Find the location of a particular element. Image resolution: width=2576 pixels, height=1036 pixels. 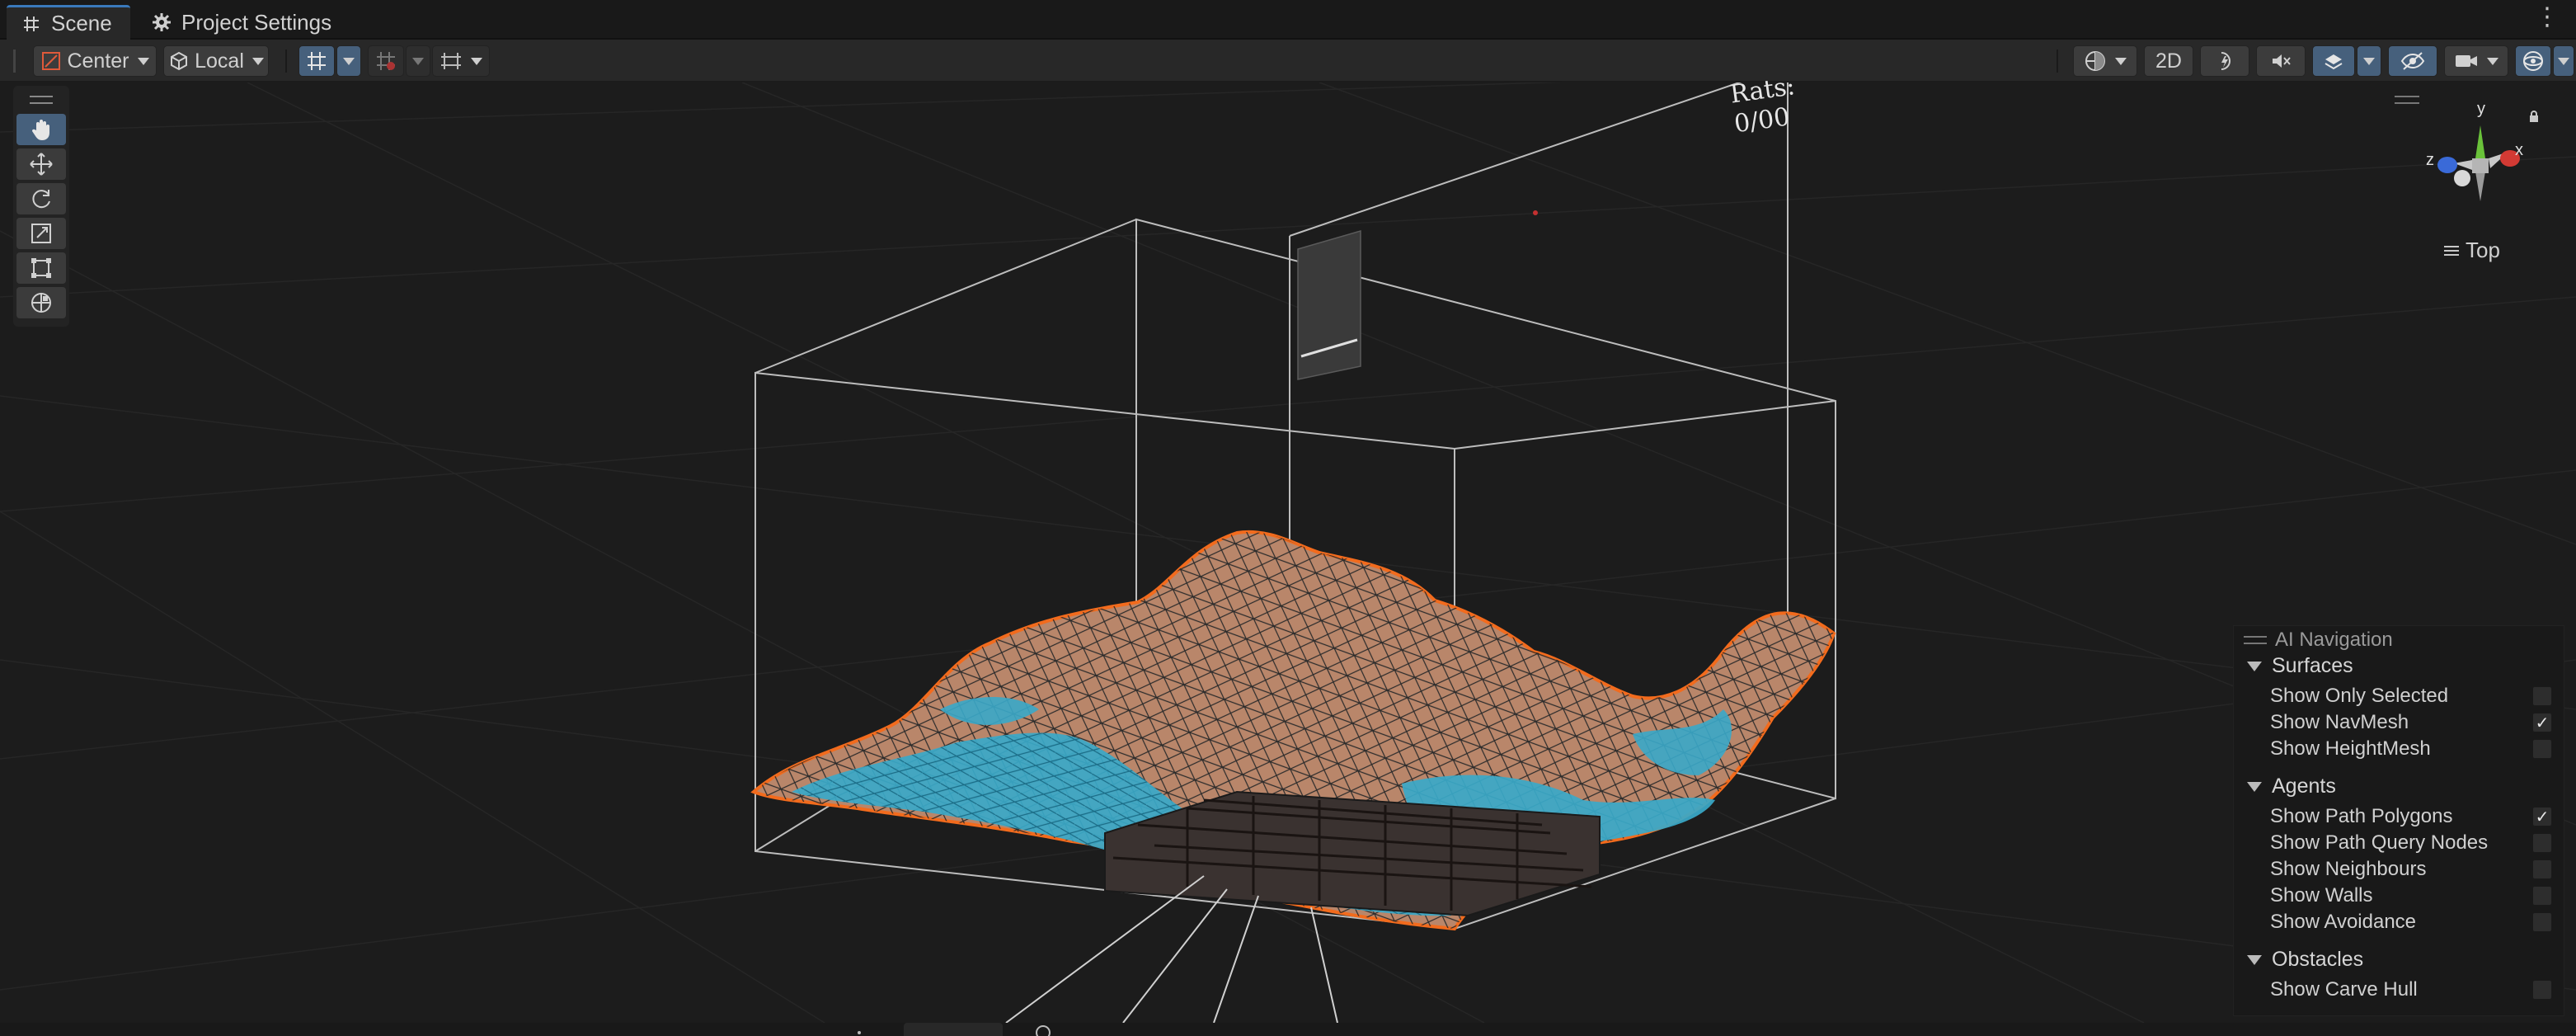

2d-mode-label: 2D is located at coordinates (2168, 61).